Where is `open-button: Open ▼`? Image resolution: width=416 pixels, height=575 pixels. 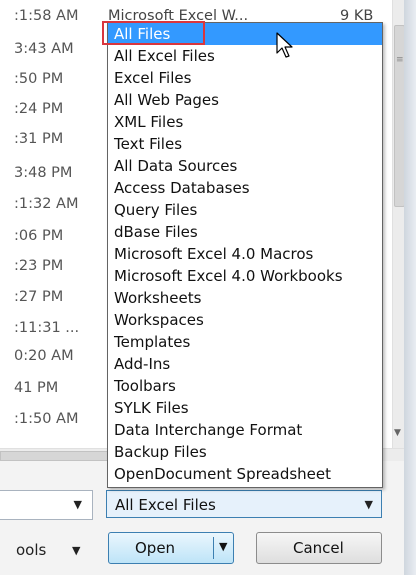
open-button: Open ▼ is located at coordinates (171, 548).